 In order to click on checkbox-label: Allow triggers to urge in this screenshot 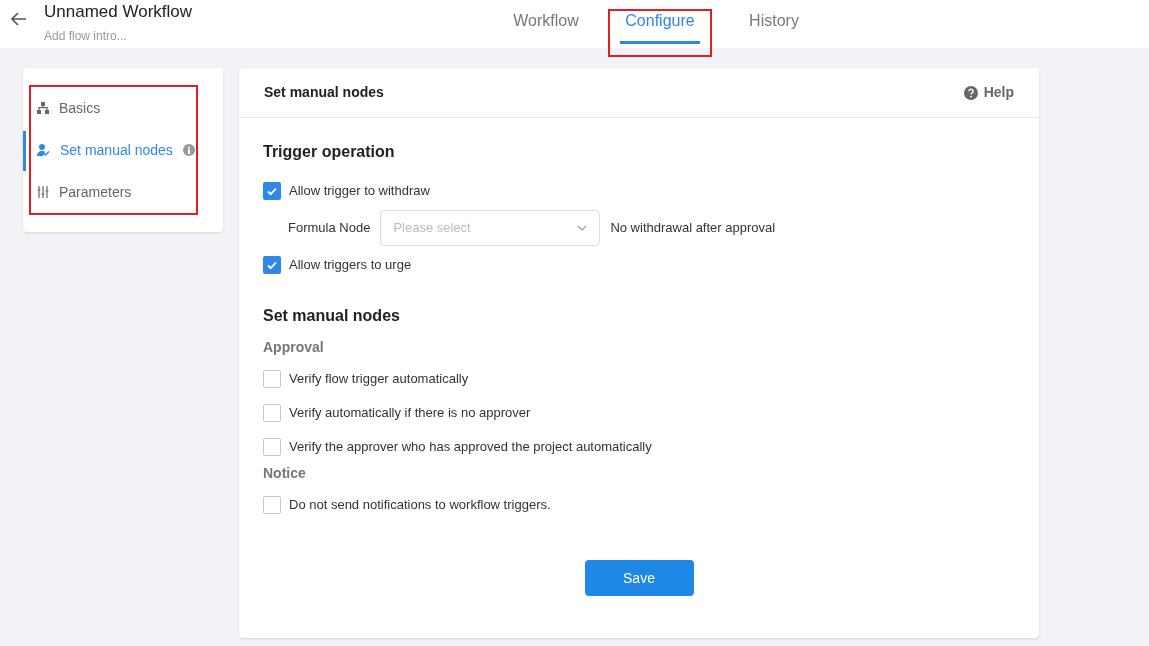, I will do `click(350, 265)`.